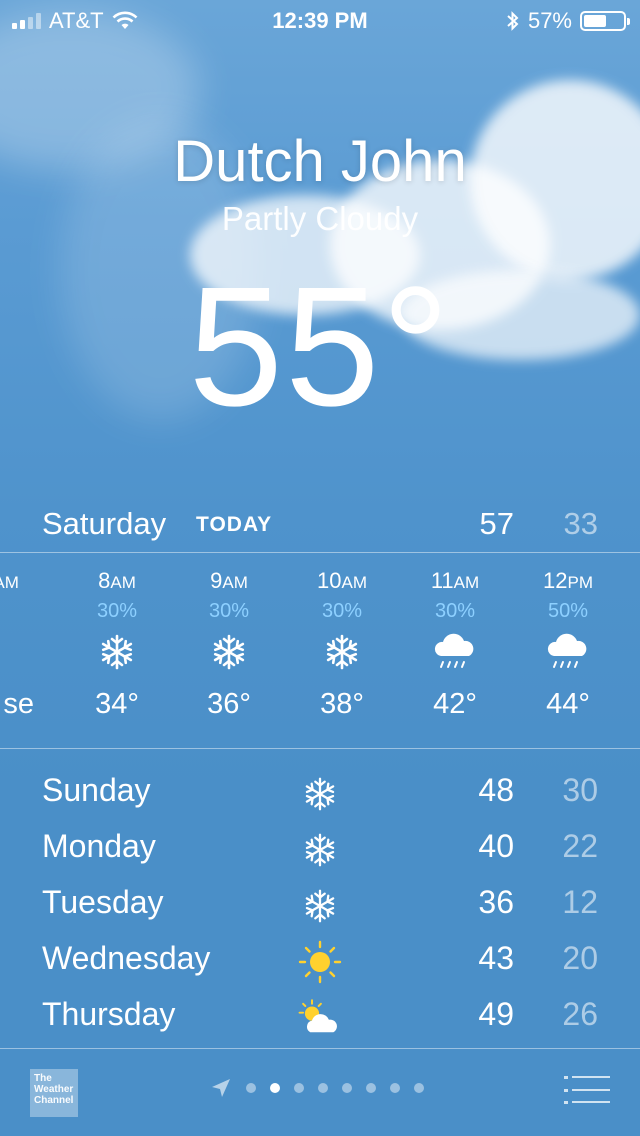 The image size is (640, 1136). I want to click on day-low: 22, so click(580, 846).